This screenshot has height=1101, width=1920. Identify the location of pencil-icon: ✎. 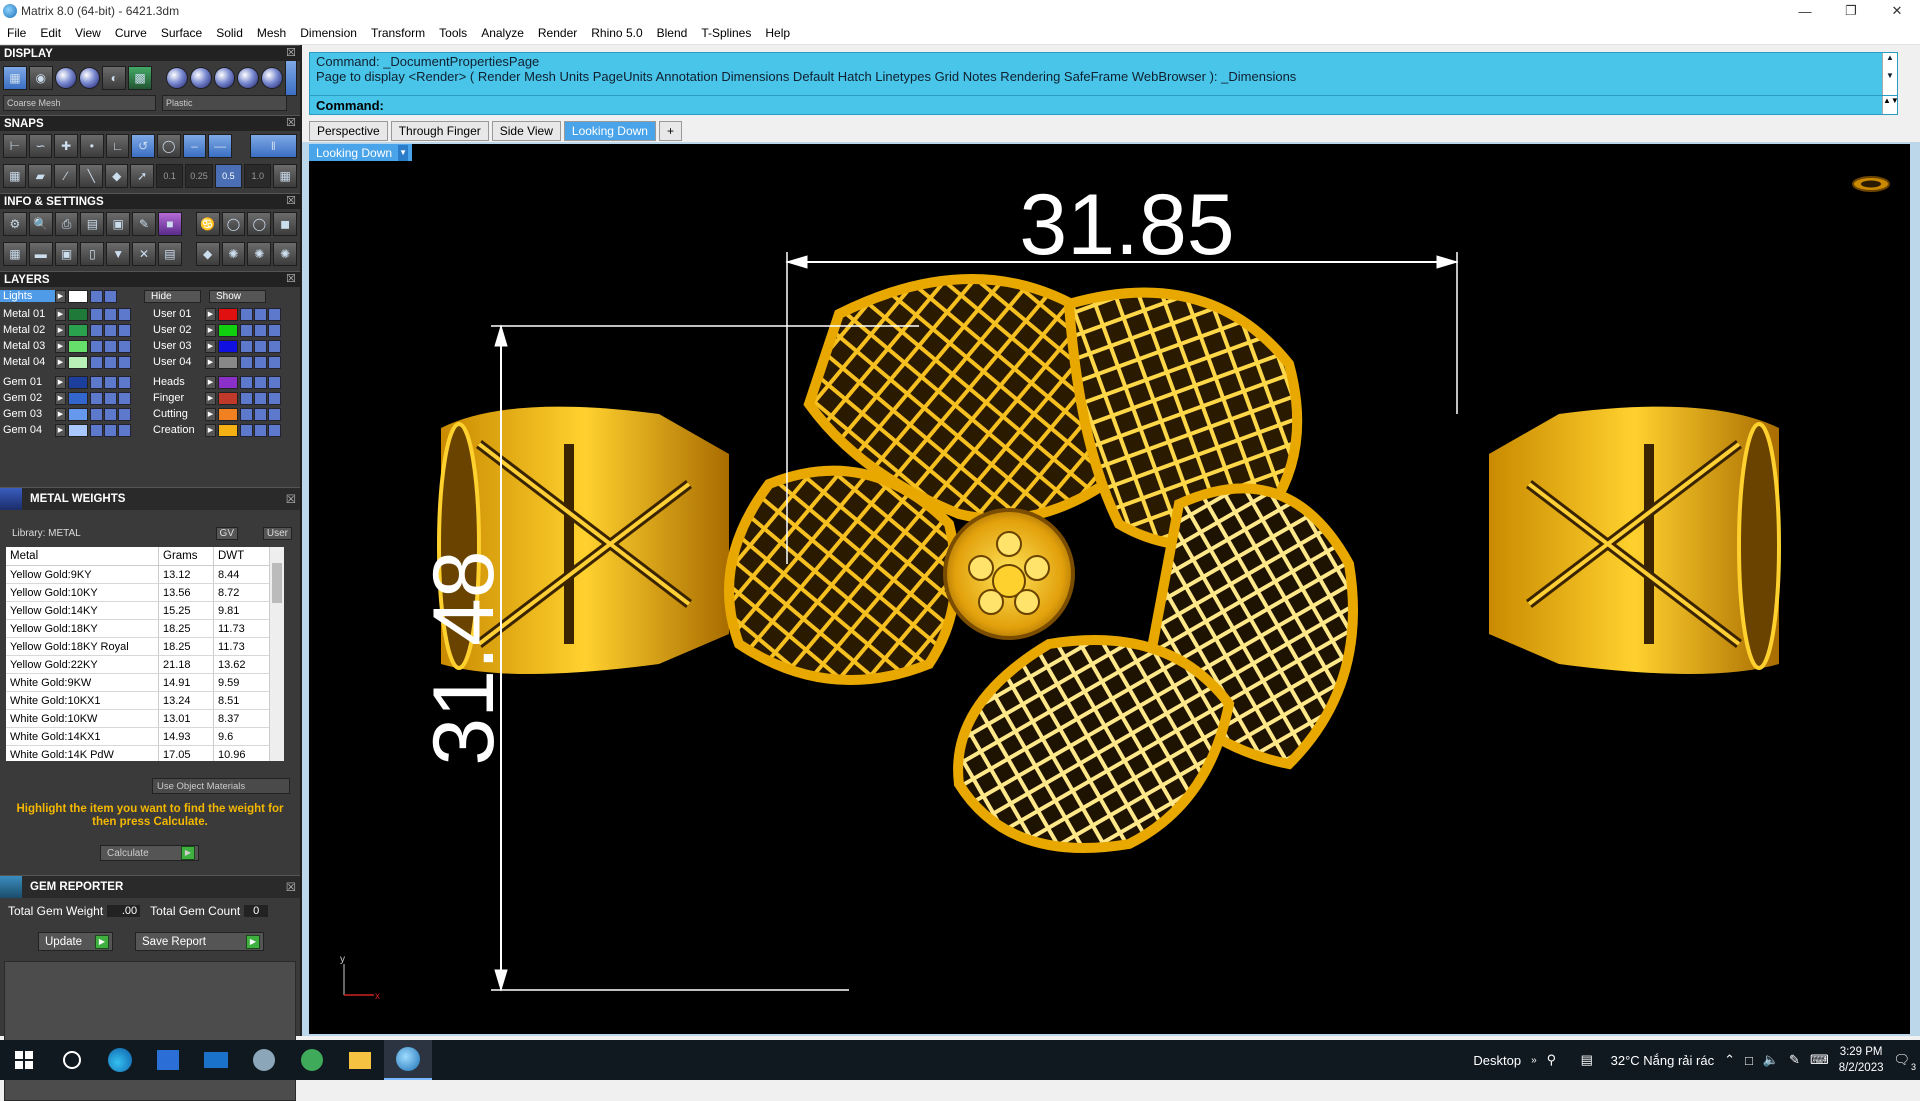
(144, 224).